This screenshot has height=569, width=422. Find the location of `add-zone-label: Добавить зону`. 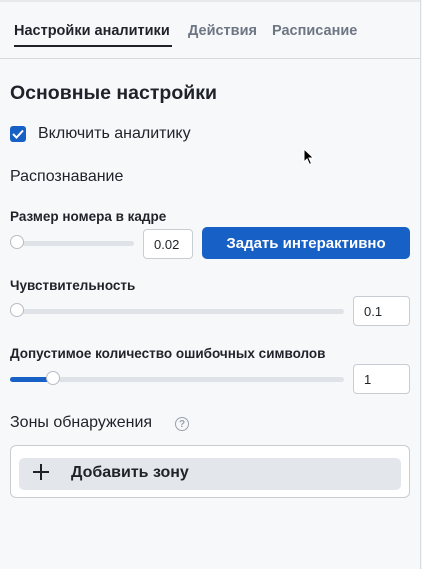

add-zone-label: Добавить зону is located at coordinates (130, 472).